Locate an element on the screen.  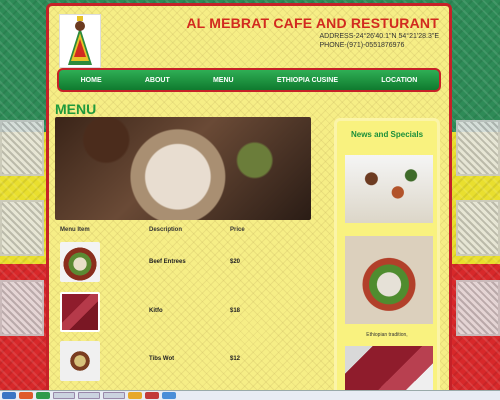
column-header-item: Menu Item is located at coordinates (75, 230).